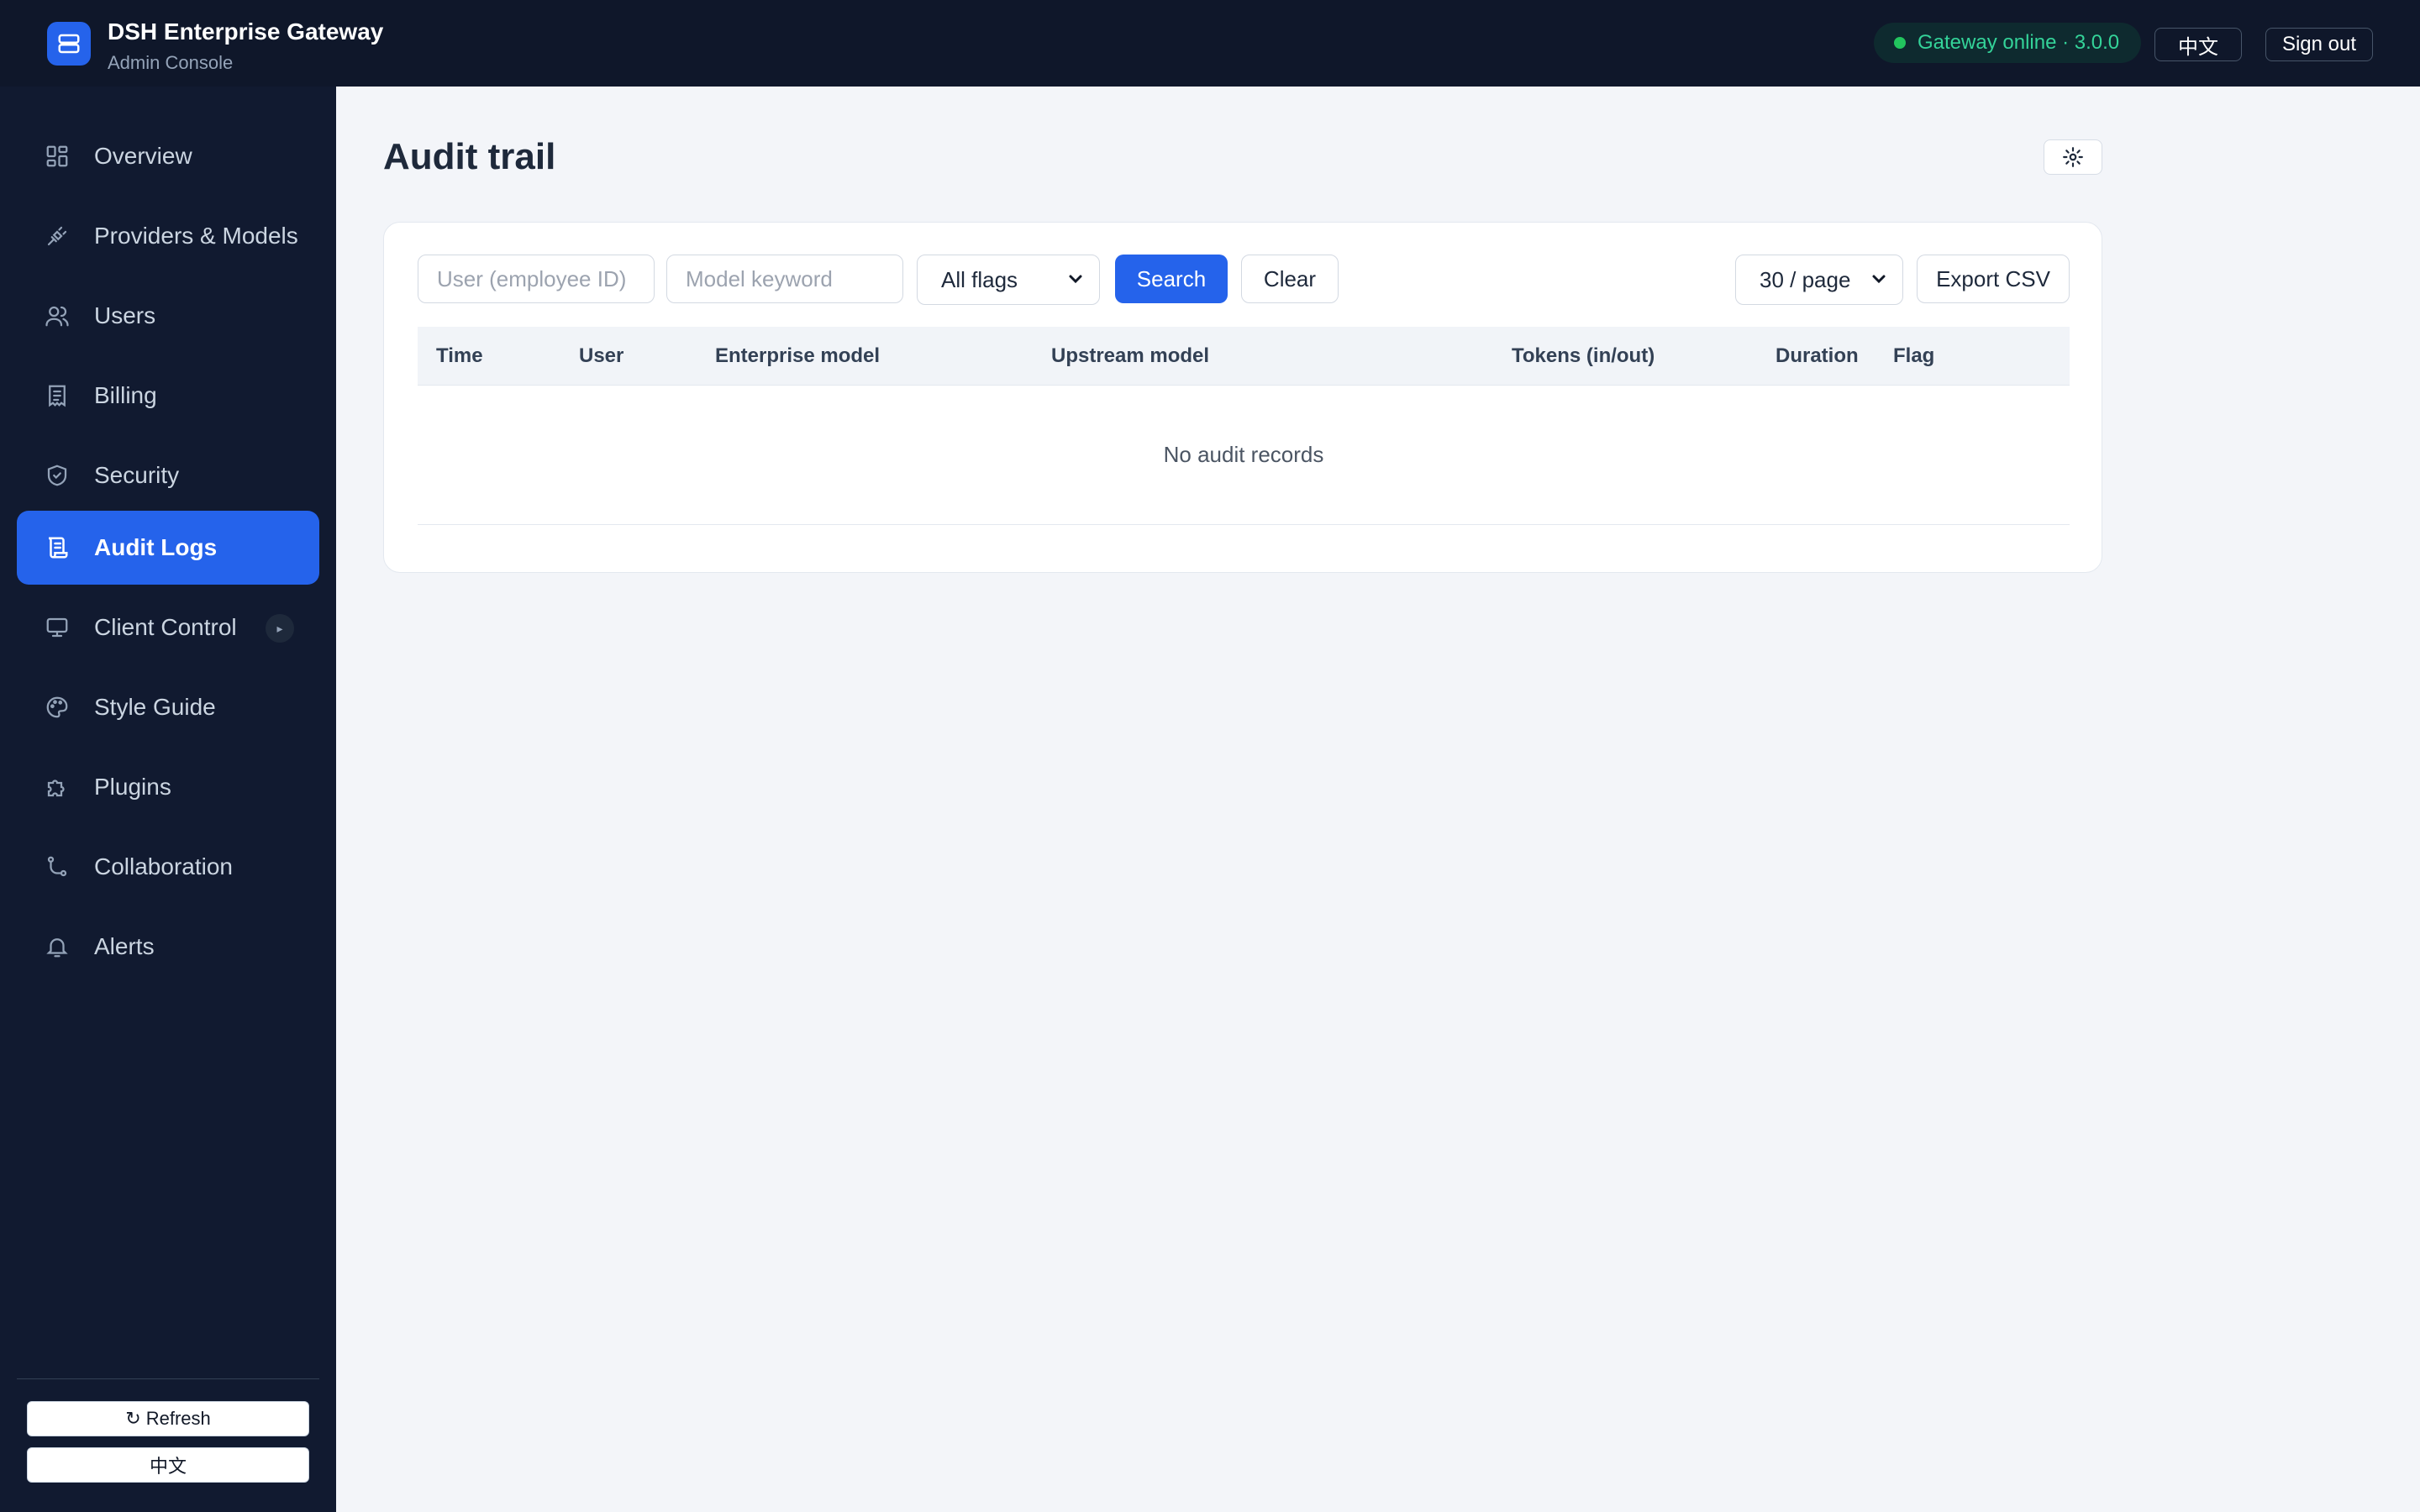 The width and height of the screenshot is (2420, 1512). What do you see at coordinates (132, 787) in the screenshot?
I see `sidebar-item-label: Plugins` at bounding box center [132, 787].